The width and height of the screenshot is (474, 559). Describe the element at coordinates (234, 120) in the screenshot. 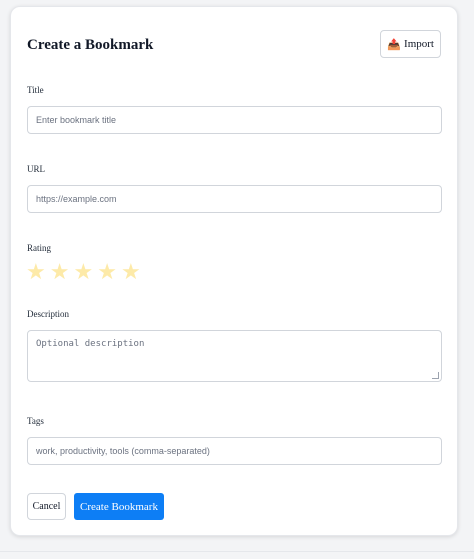

I see `title-input: Enter bookmark title` at that location.